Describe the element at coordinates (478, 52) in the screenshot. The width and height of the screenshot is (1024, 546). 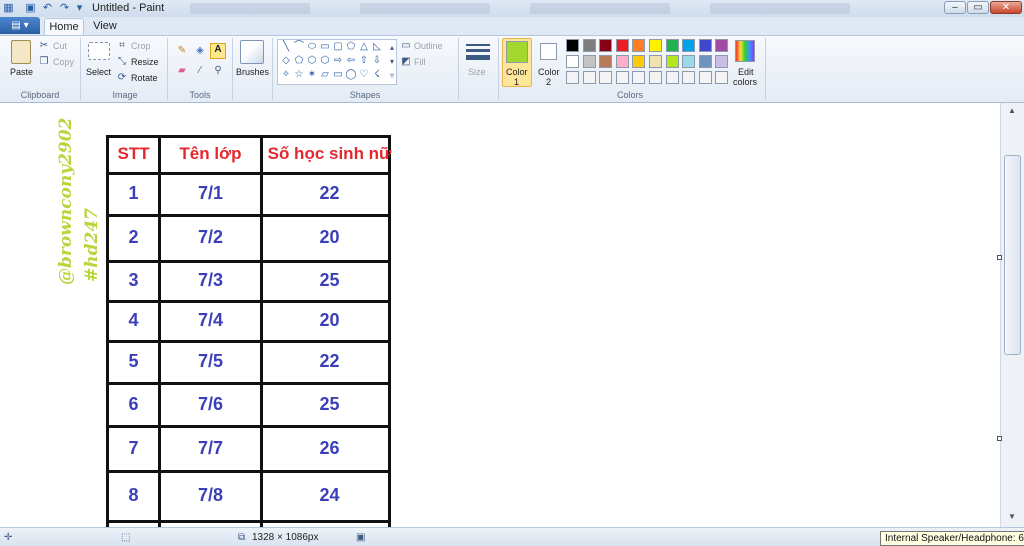
I see `size-lines-icon` at that location.